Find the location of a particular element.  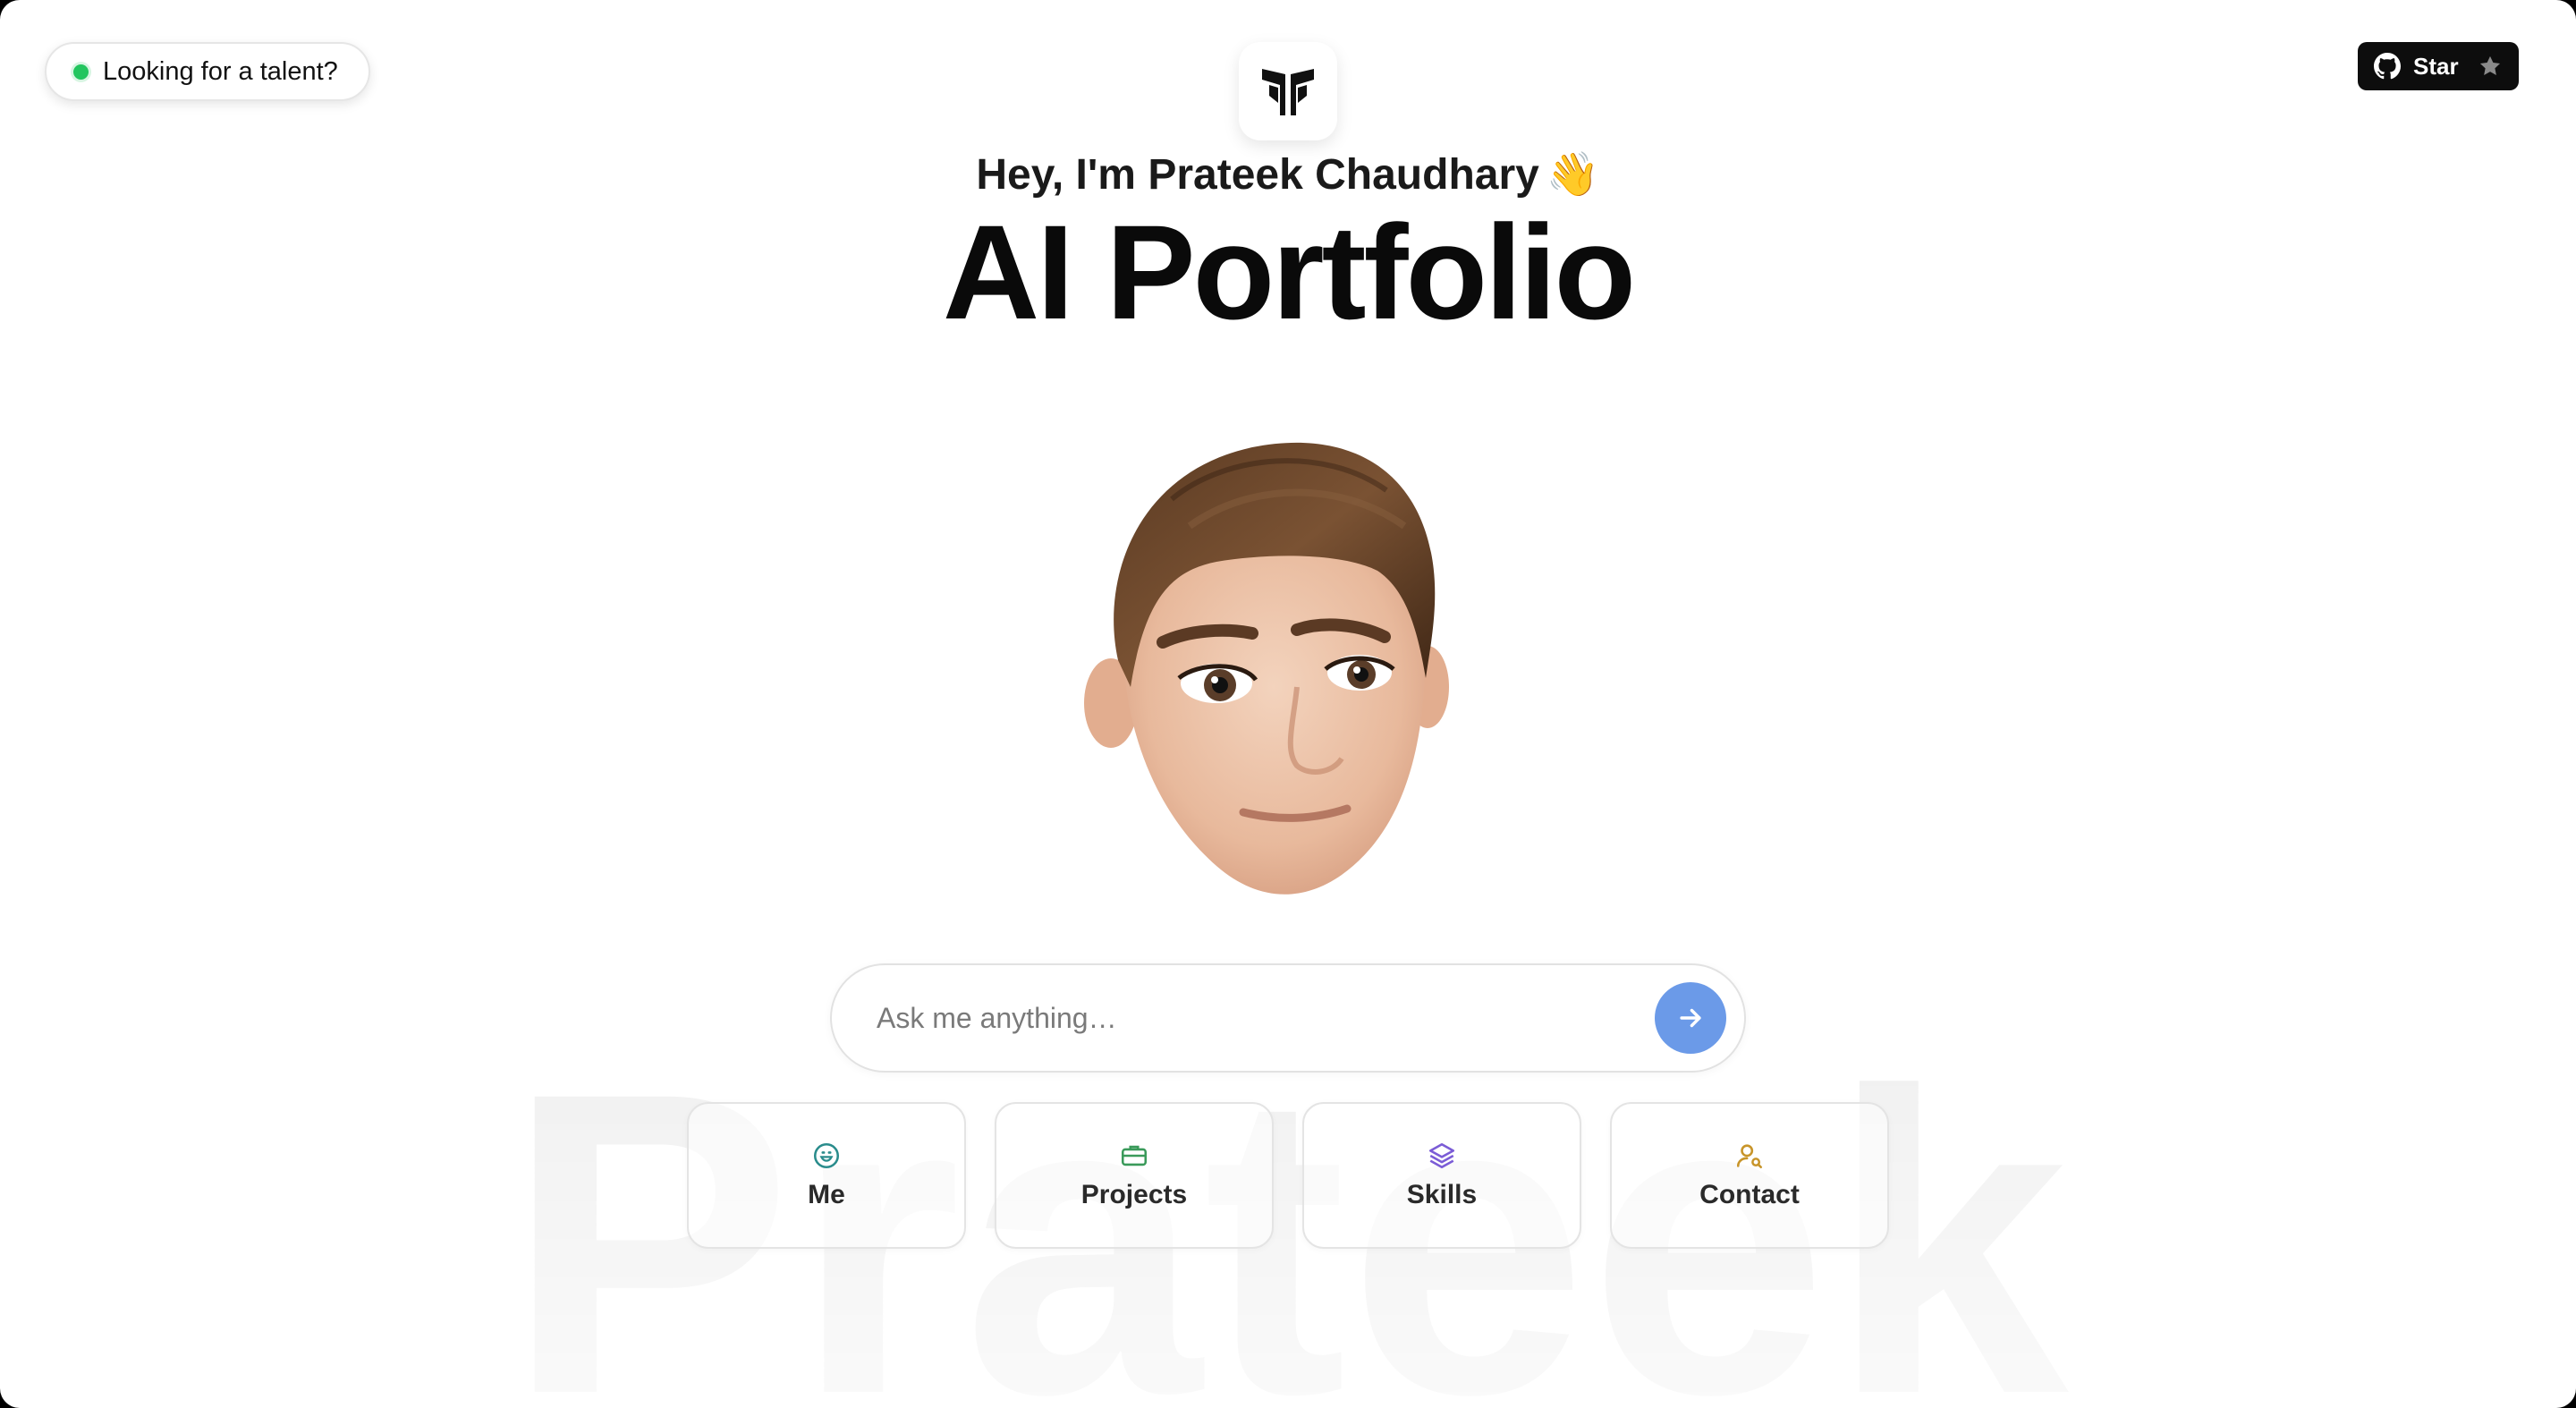

layers-icon is located at coordinates (1442, 1156).